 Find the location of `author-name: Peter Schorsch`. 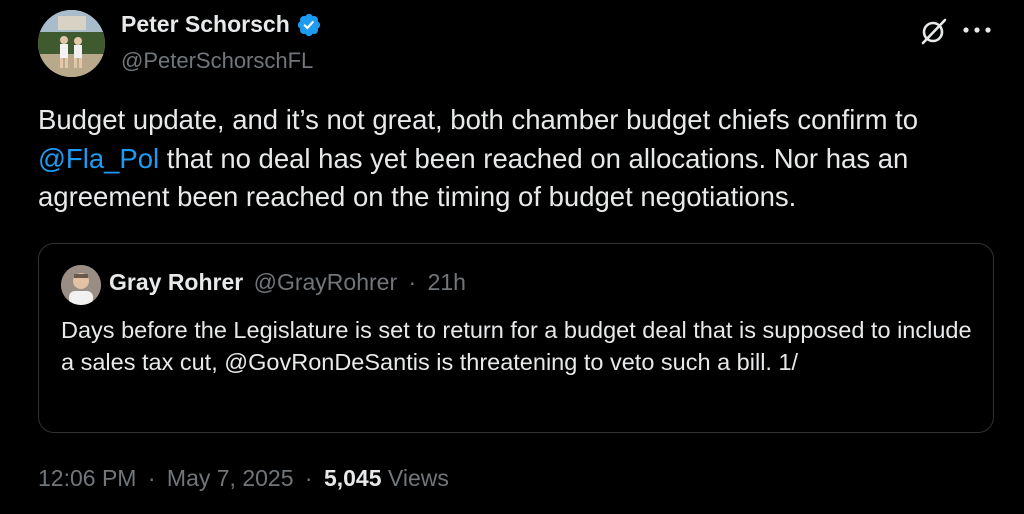

author-name: Peter Schorsch is located at coordinates (221, 24).